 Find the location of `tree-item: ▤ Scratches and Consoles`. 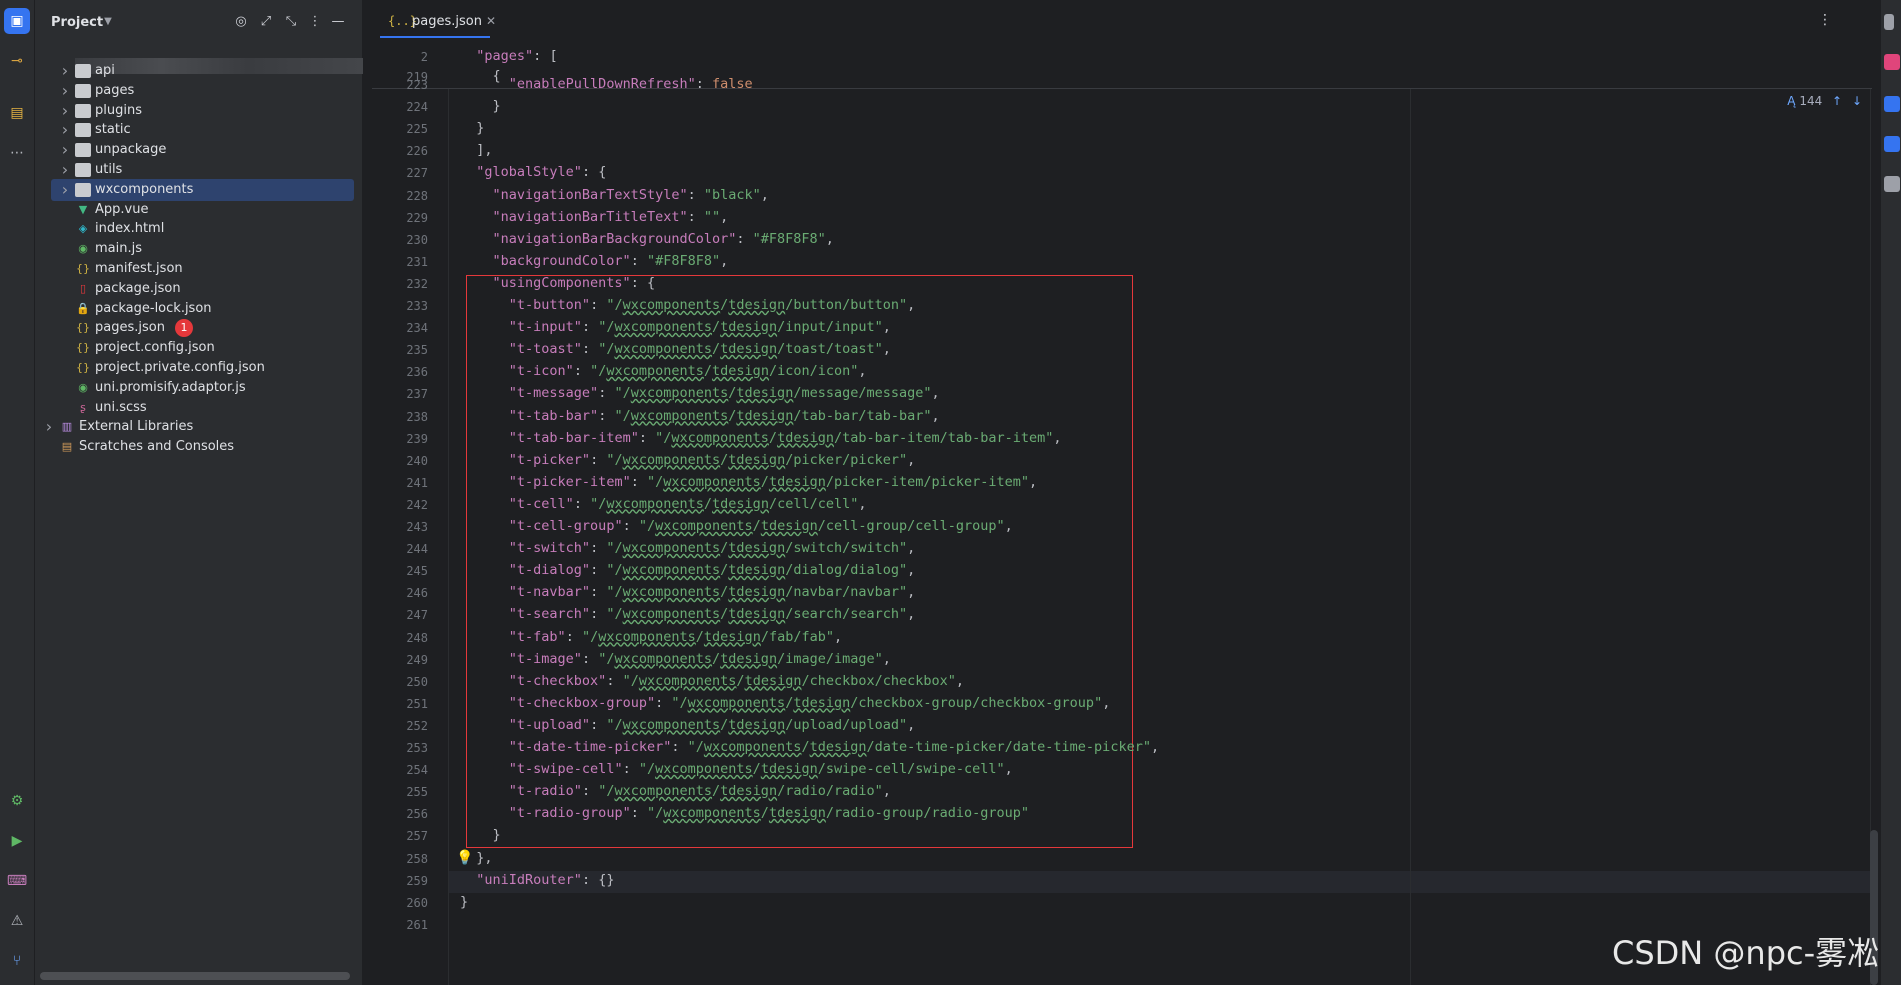

tree-item: ▤ Scratches and Consoles is located at coordinates (198, 447).